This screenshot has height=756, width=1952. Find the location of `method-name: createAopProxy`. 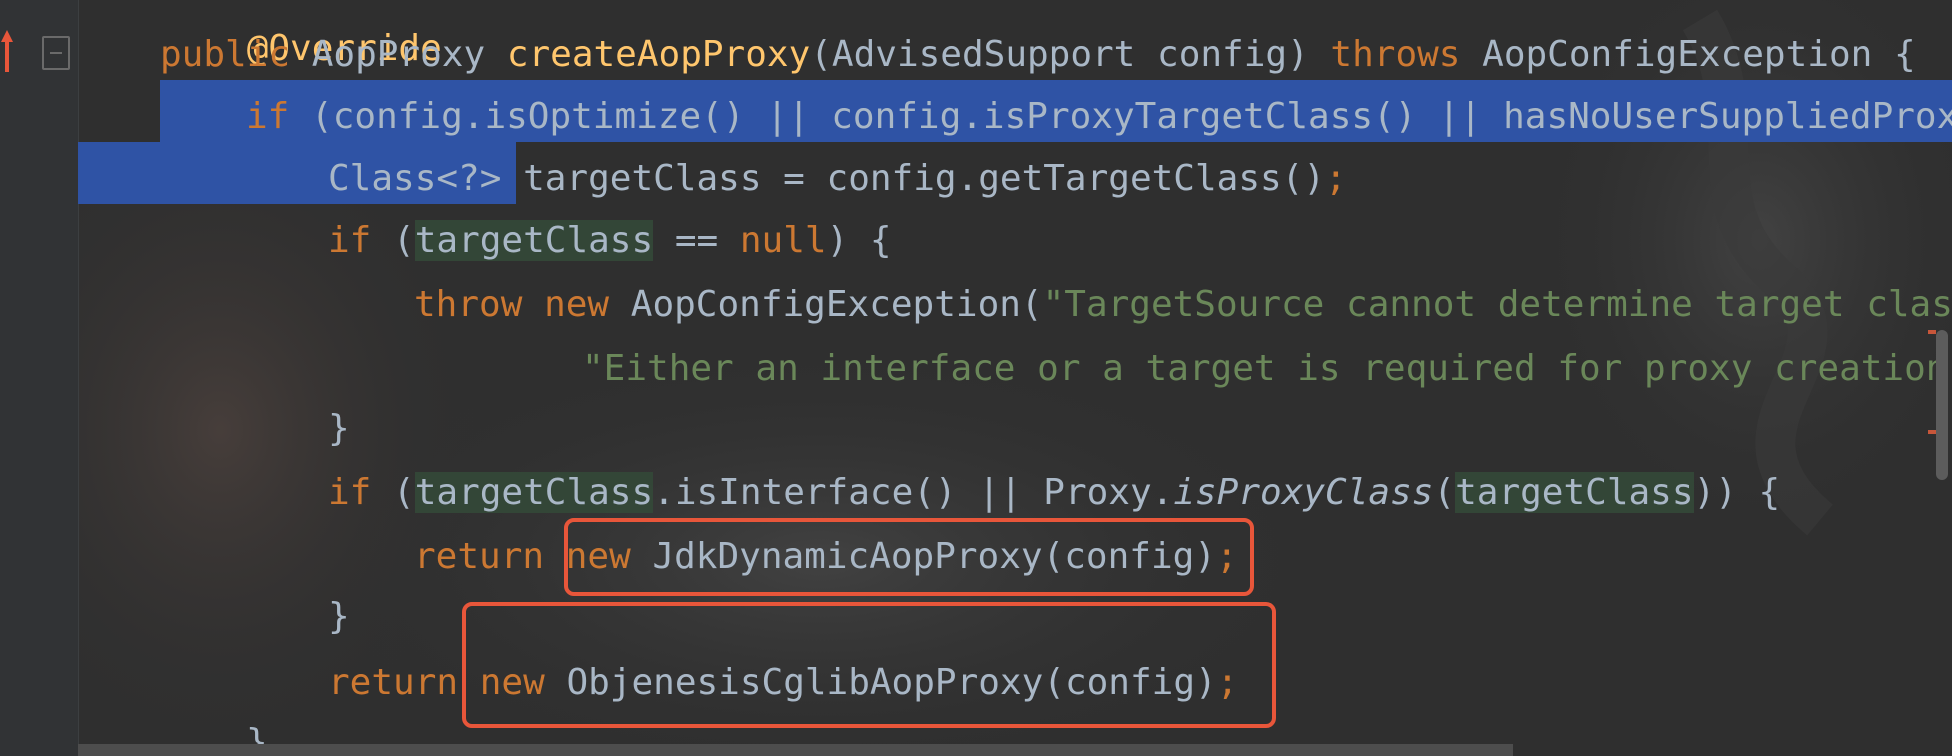

method-name: createAopProxy is located at coordinates (658, 54).